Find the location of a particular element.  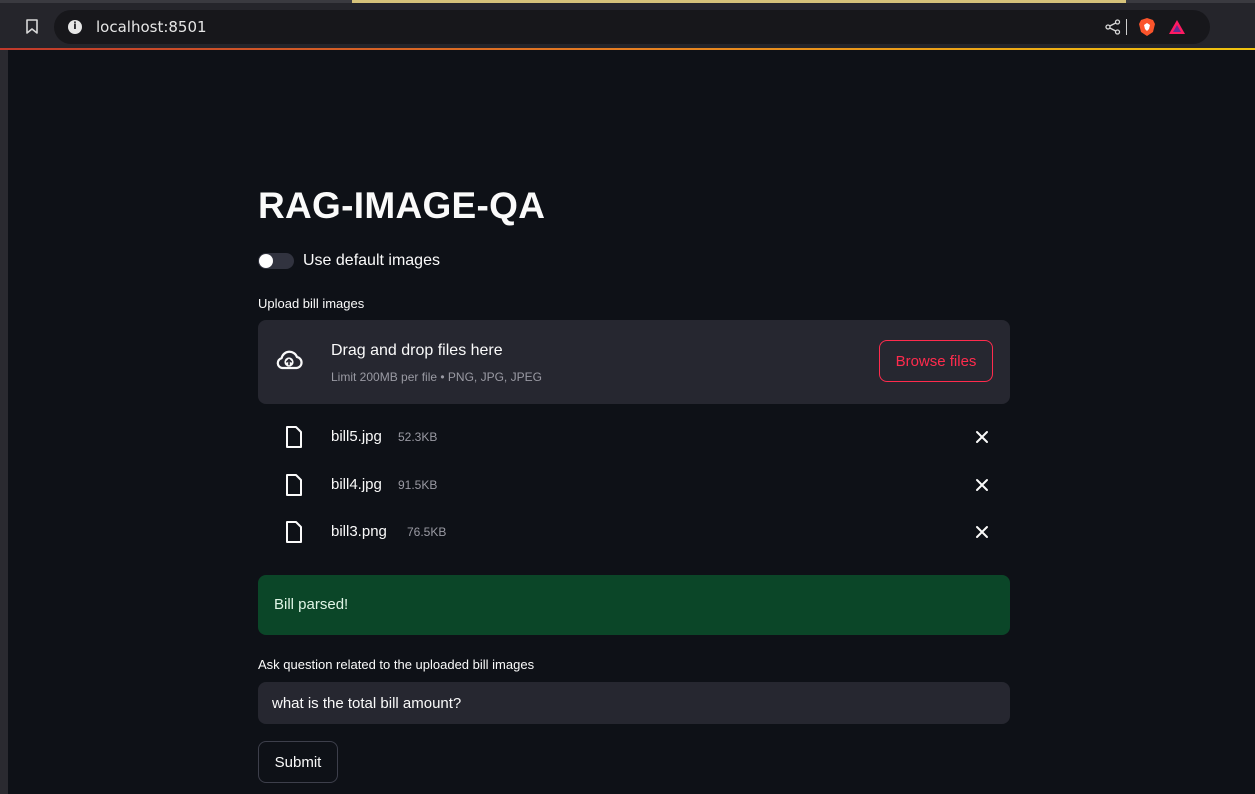

uploaded-file-row: bill3.png 76.5KB is located at coordinates (634, 532).